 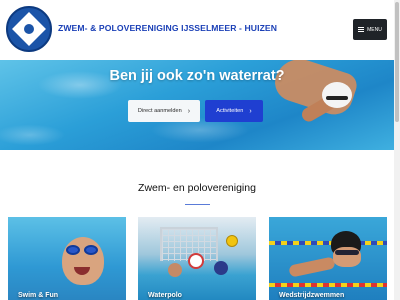 I want to click on card-photo-goalkeeper, so click(x=196, y=261).